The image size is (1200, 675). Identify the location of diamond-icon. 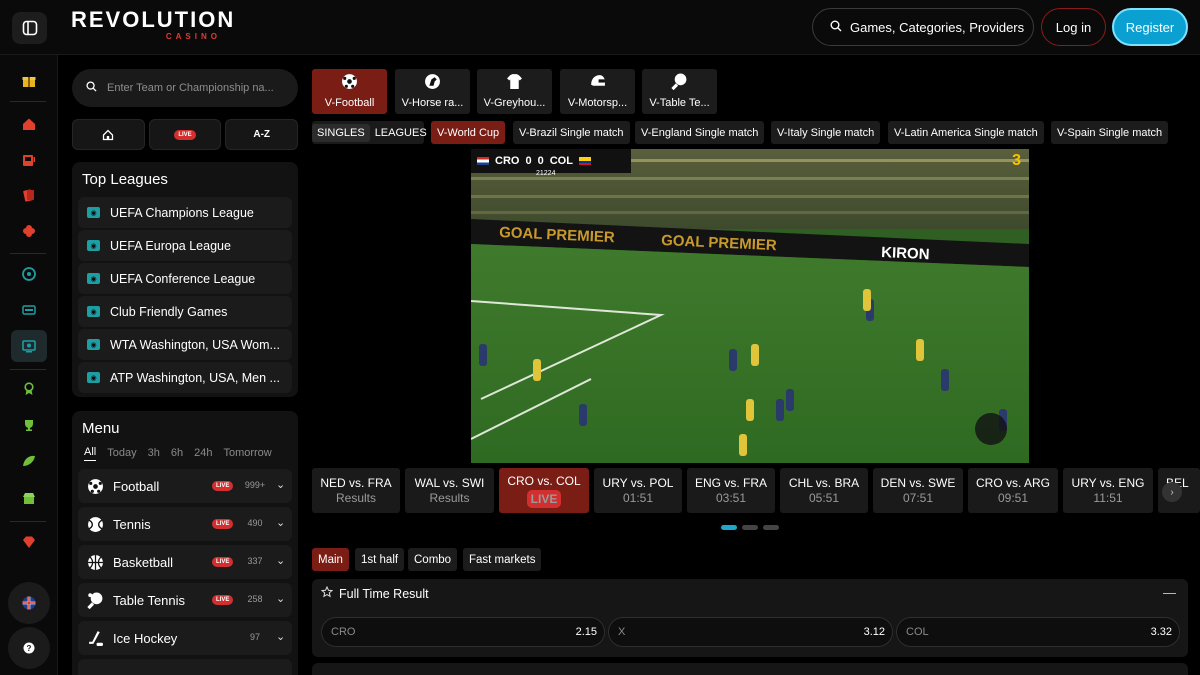
(29, 542).